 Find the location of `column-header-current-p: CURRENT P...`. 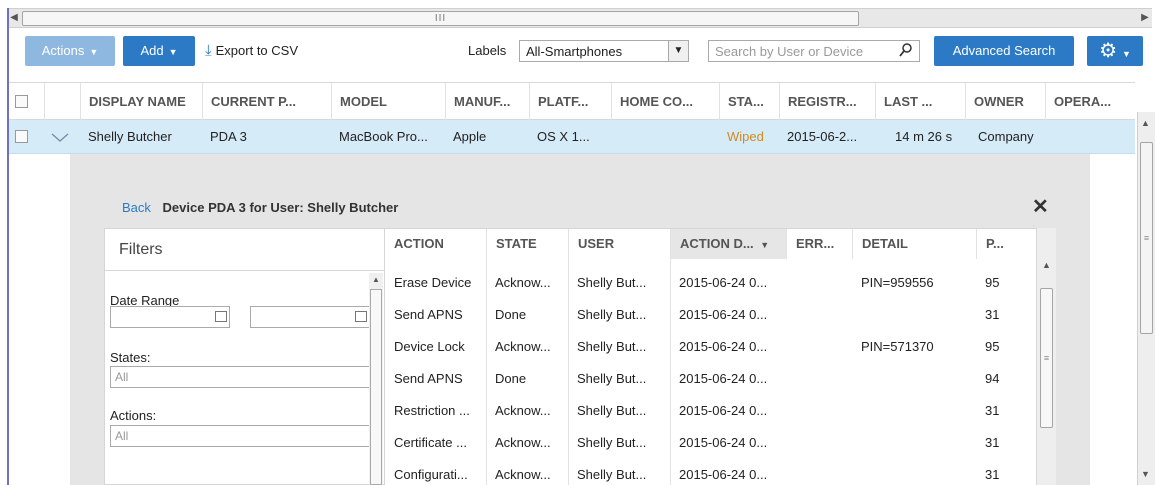

column-header-current-p: CURRENT P... is located at coordinates (266, 102).